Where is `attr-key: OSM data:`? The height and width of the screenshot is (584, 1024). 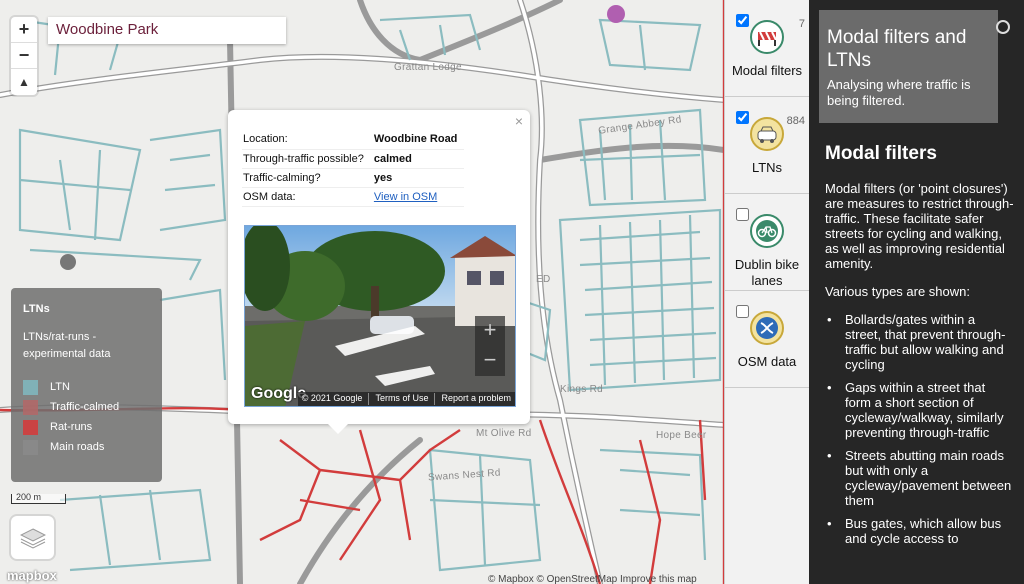
attr-key: OSM data: is located at coordinates (307, 197).